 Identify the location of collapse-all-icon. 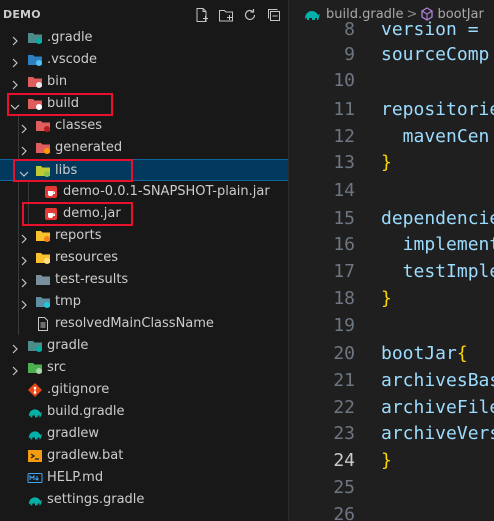
(274, 15).